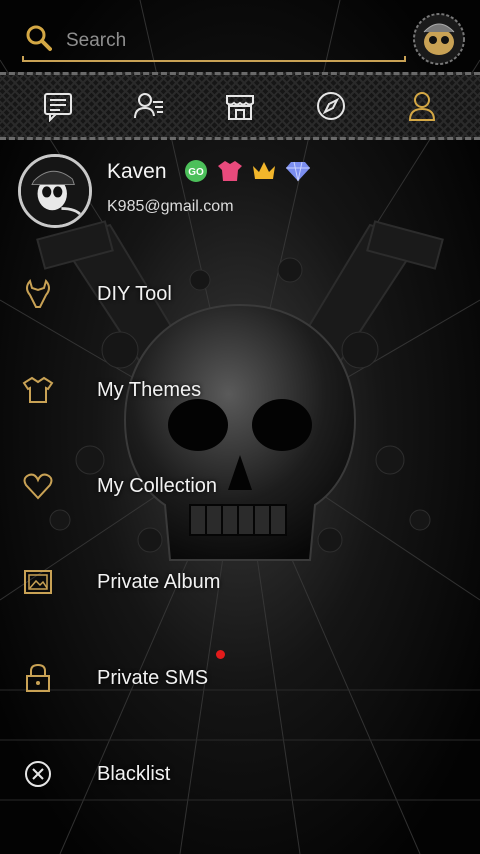 The image size is (480, 854). I want to click on menu-label: My Collection, so click(157, 485).